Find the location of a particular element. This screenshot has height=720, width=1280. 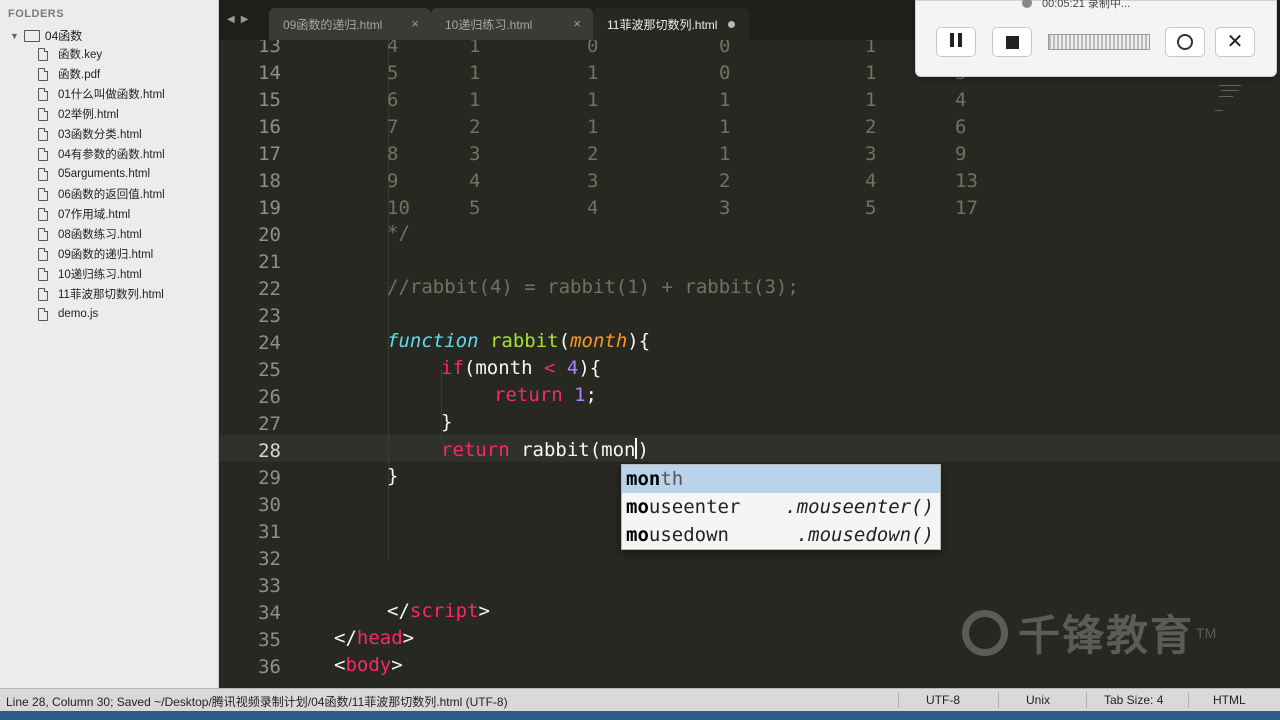

autocomplete-item-mousedown: mousedown .mousedown() is located at coordinates (781, 535).